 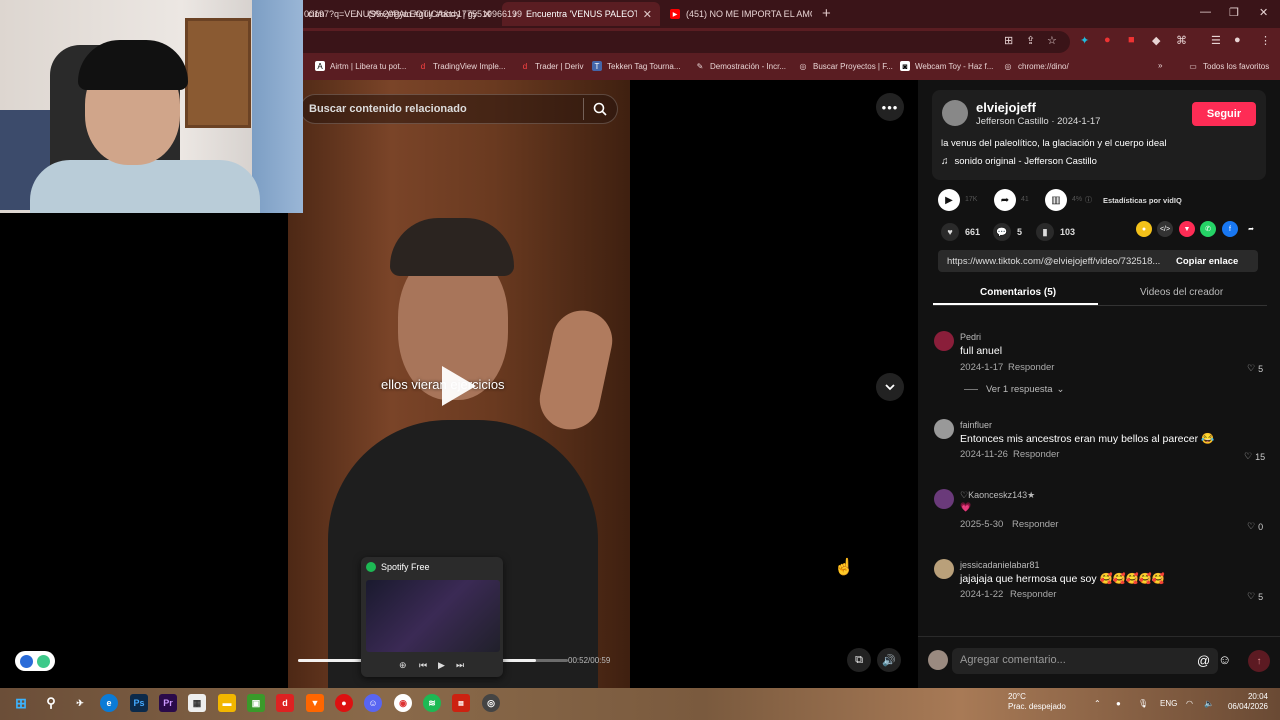 I want to click on minimize-icon: —, so click(x=1205, y=12).